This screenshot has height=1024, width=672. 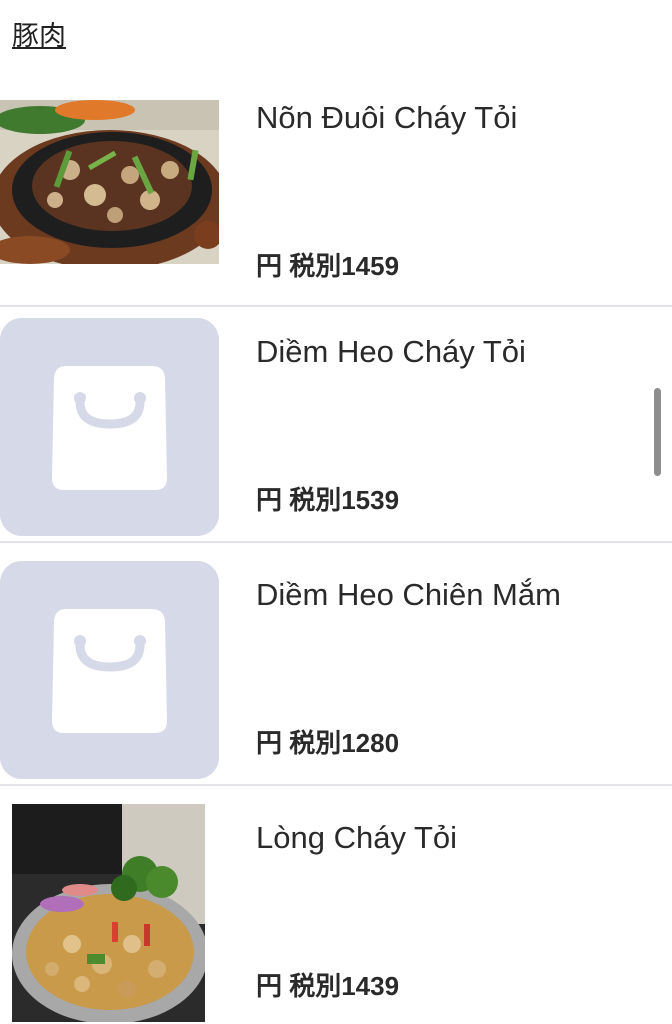 What do you see at coordinates (657, 432) in the screenshot?
I see `scrollbar` at bounding box center [657, 432].